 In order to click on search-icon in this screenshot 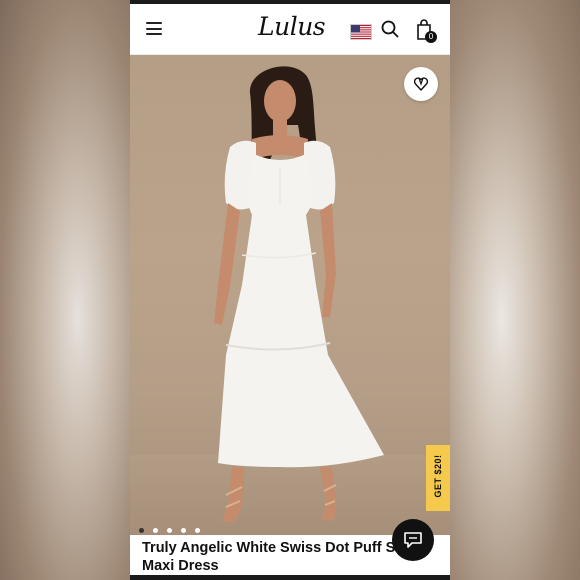, I will do `click(390, 29)`.